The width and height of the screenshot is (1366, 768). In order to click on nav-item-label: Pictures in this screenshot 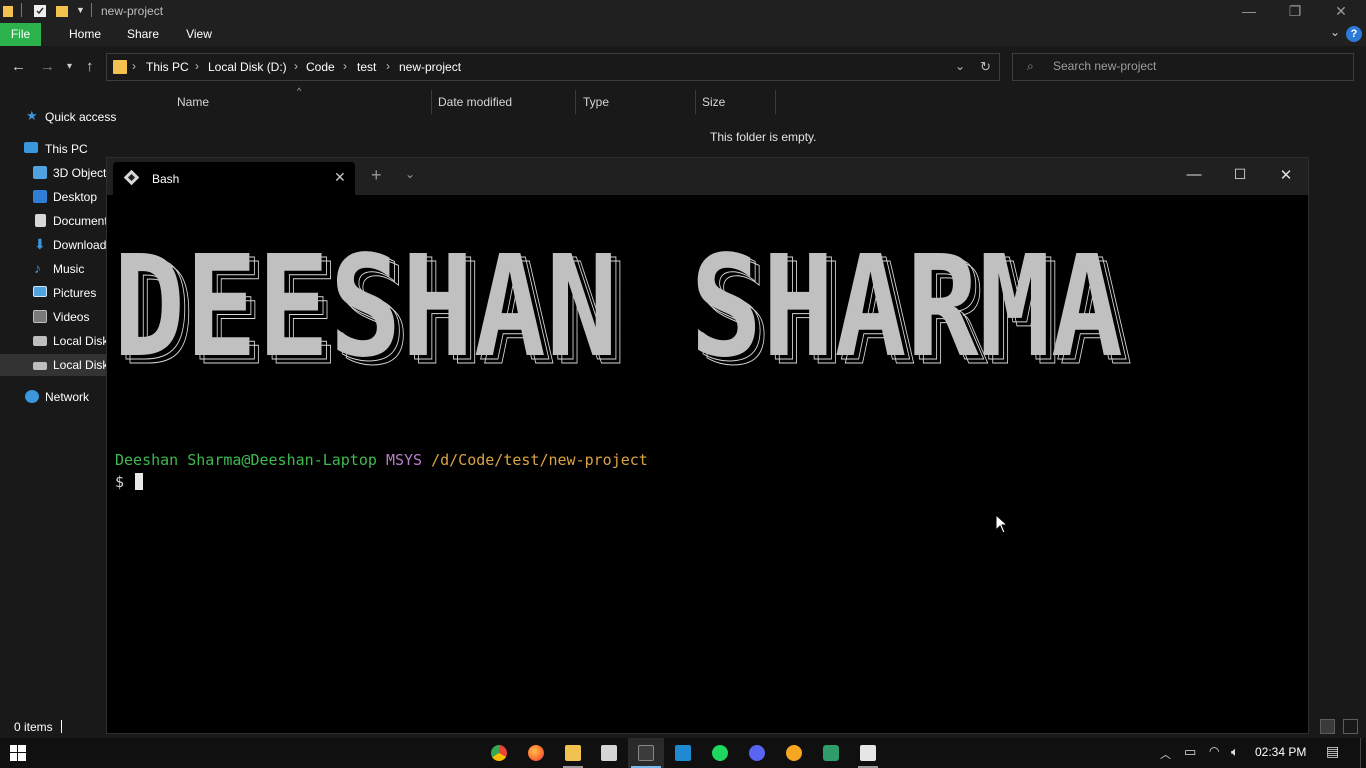, I will do `click(75, 293)`.